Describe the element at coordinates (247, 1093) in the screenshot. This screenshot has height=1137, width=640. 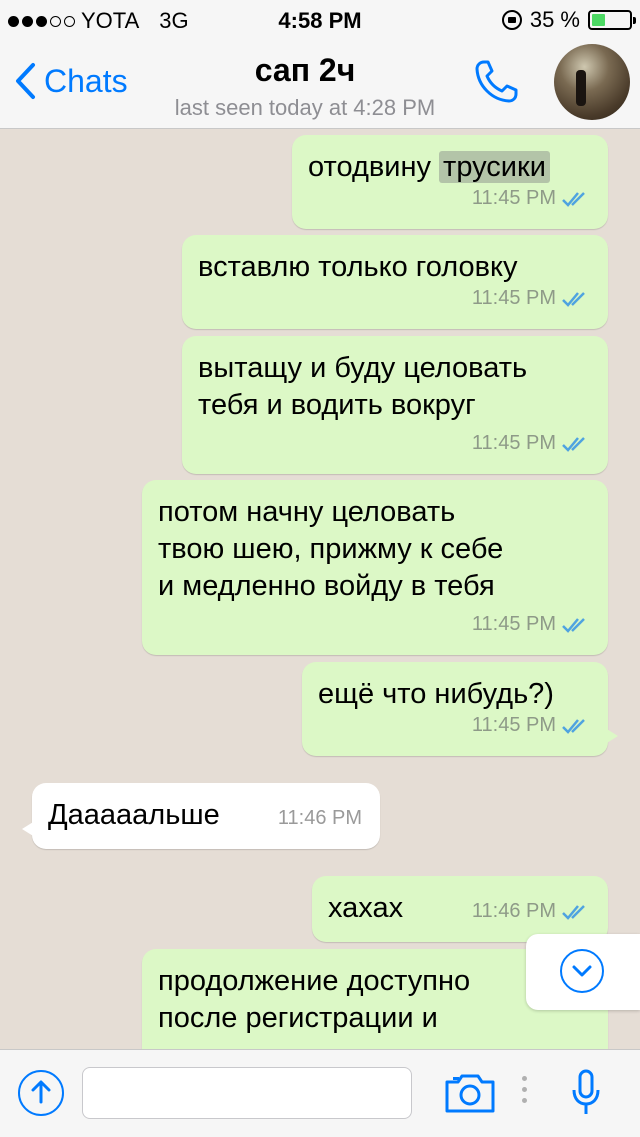
I see `message-input` at that location.